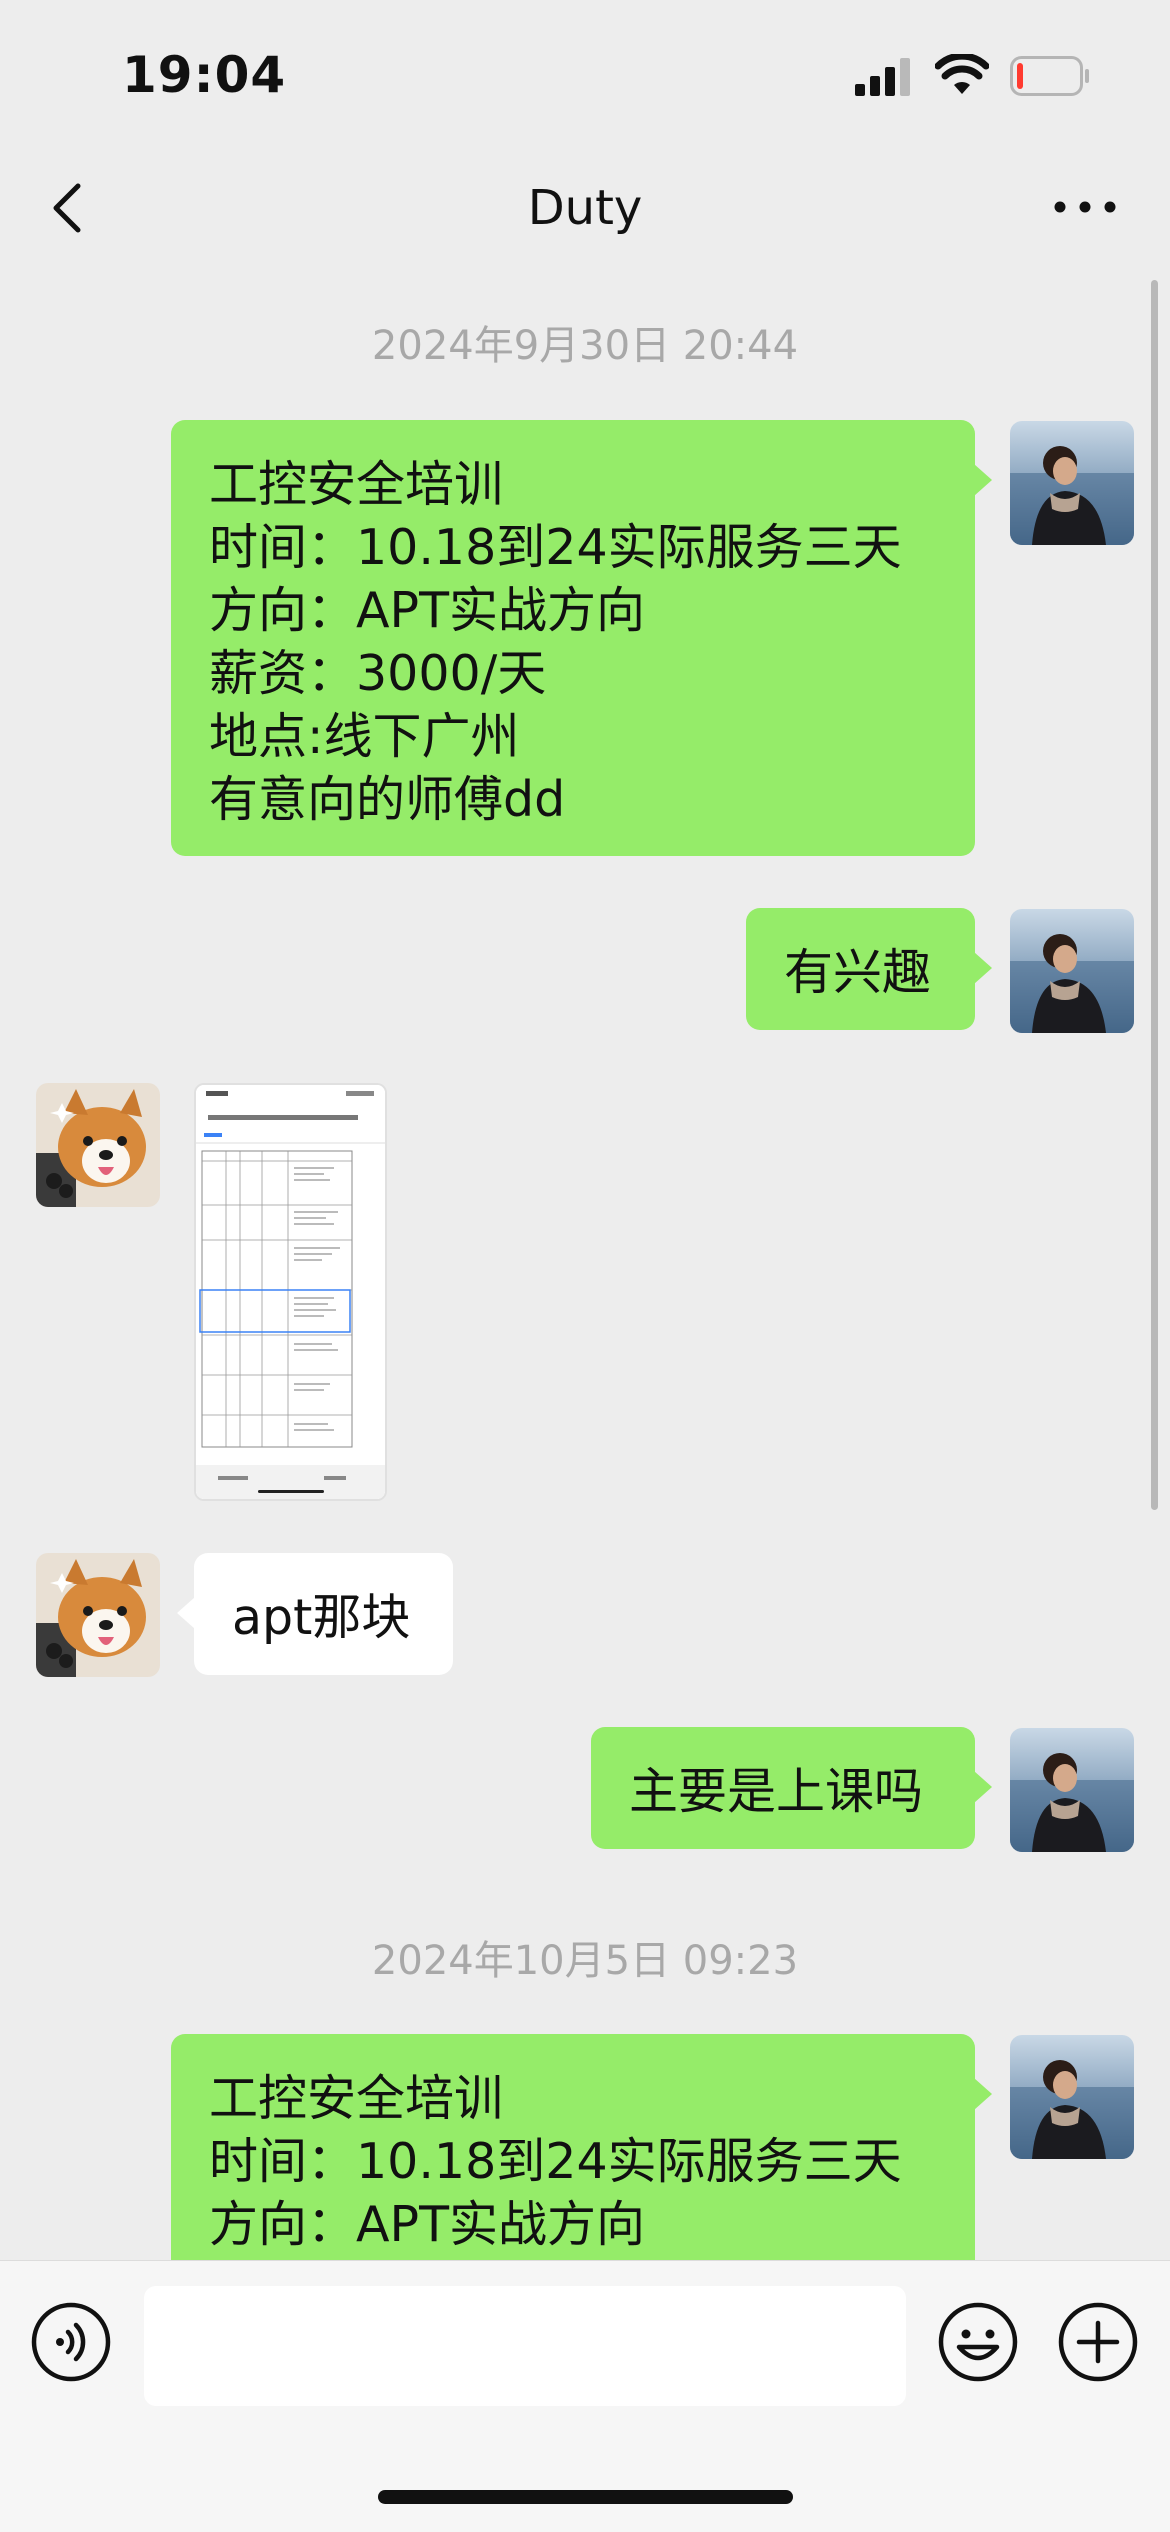 The image size is (1170, 2532). I want to click on status-time: 19:04, so click(204, 75).